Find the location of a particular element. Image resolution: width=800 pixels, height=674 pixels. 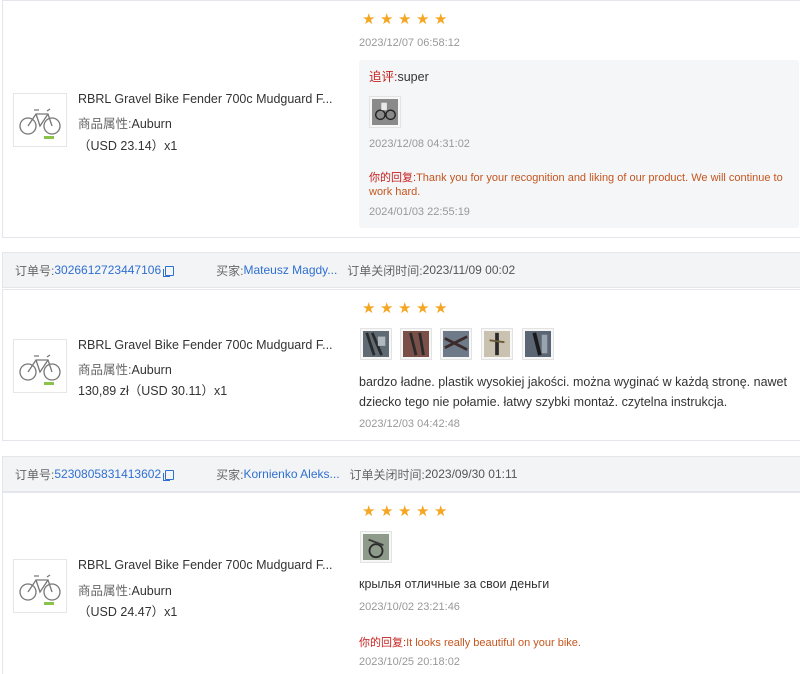

follow-up-content: super is located at coordinates (413, 77).